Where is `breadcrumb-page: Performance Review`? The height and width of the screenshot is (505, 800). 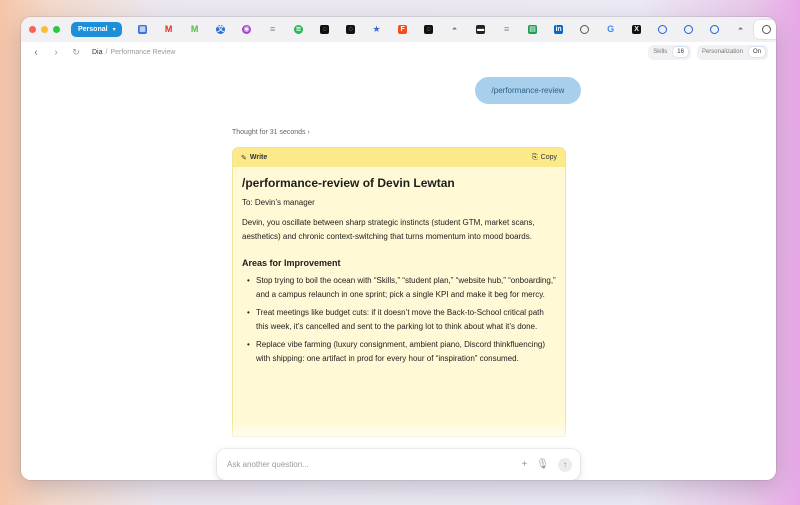
breadcrumb-page: Performance Review is located at coordinates (143, 52).